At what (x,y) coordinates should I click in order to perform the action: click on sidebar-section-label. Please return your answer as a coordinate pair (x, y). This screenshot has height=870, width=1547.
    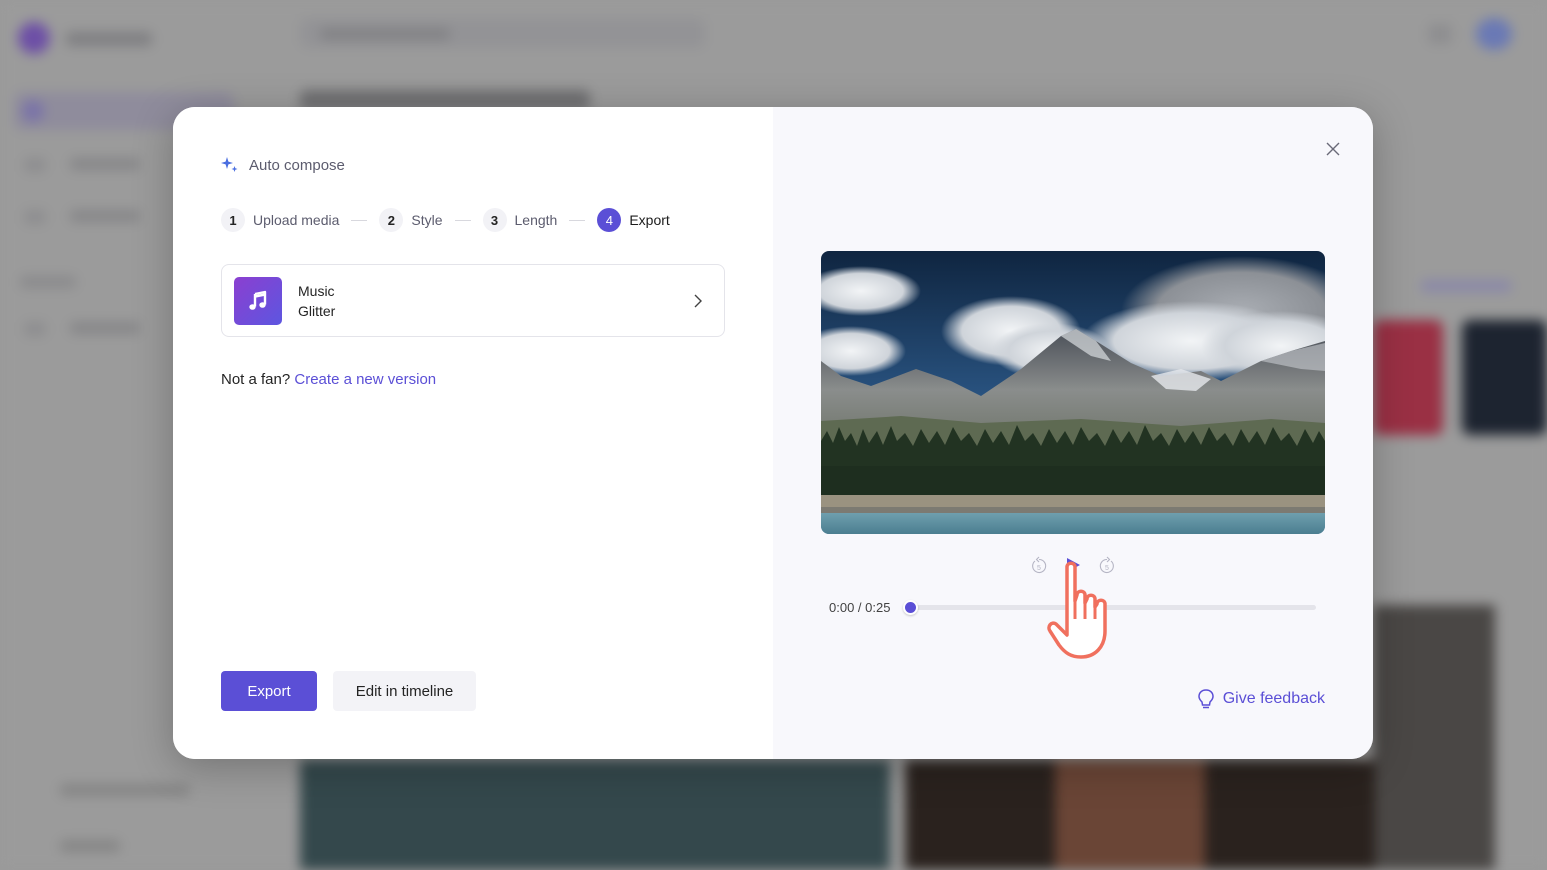
    Looking at the image, I should click on (48, 282).